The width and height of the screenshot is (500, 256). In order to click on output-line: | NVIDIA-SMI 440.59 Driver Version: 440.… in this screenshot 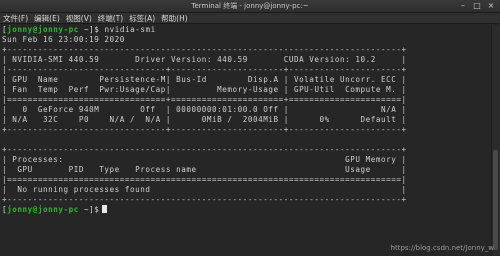, I will do `click(204, 59)`.